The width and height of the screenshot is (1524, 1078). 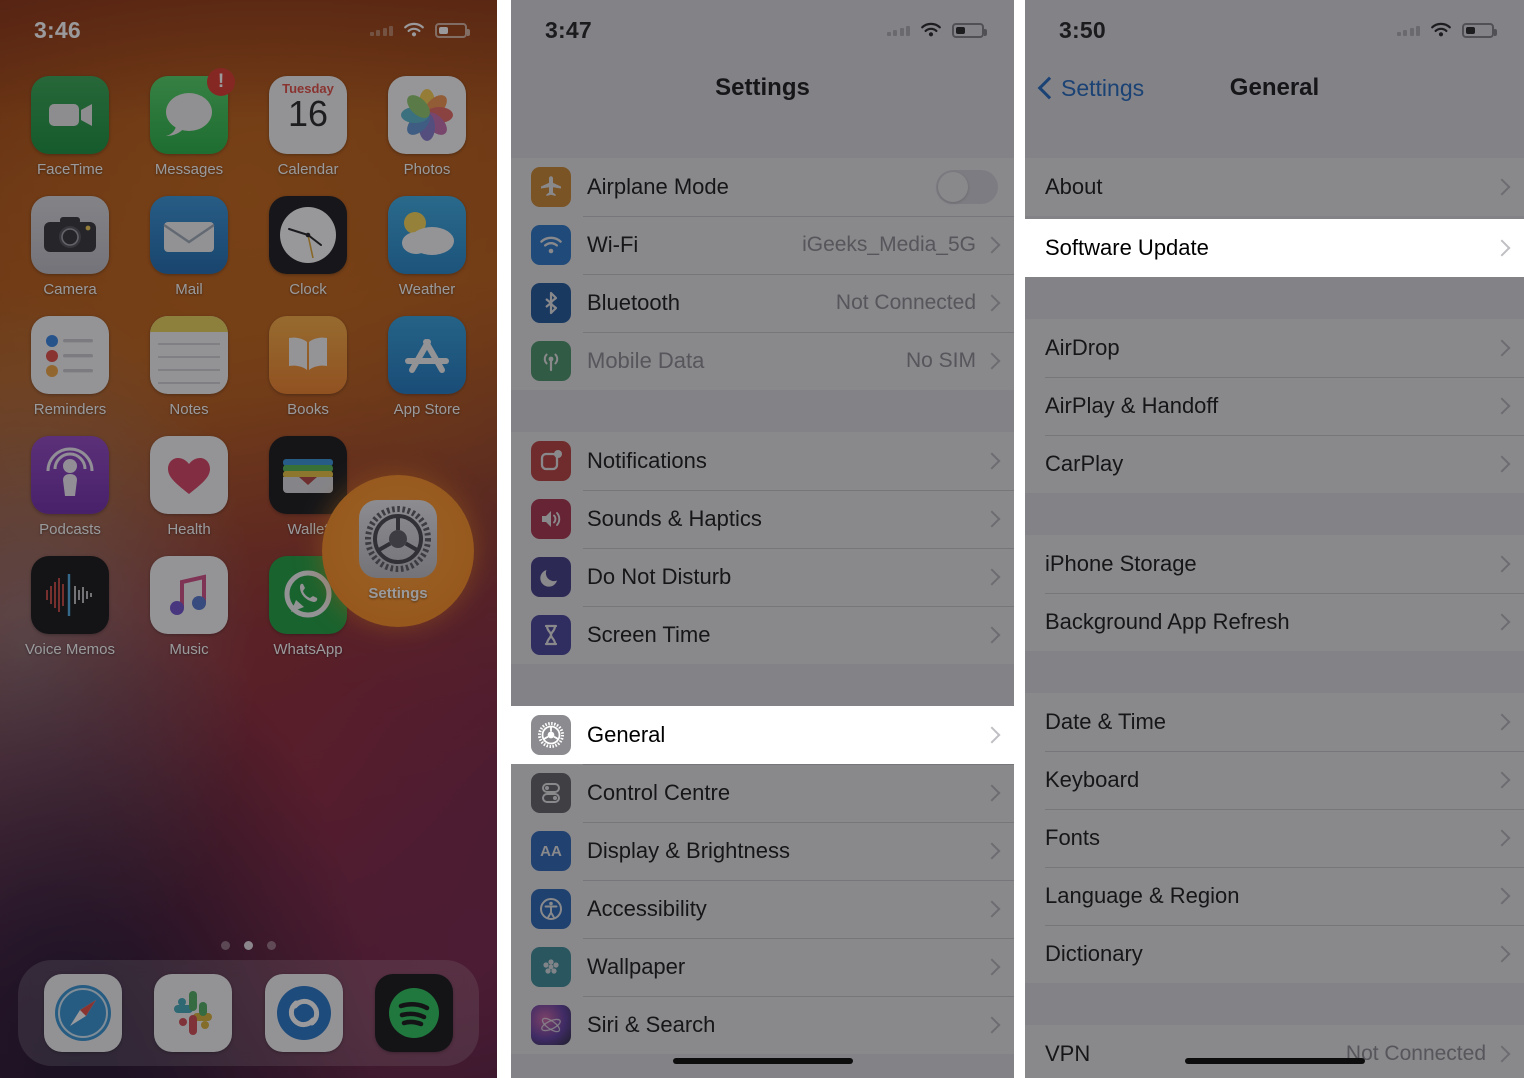 I want to click on app-podcasts: Podcasts, so click(x=70, y=487).